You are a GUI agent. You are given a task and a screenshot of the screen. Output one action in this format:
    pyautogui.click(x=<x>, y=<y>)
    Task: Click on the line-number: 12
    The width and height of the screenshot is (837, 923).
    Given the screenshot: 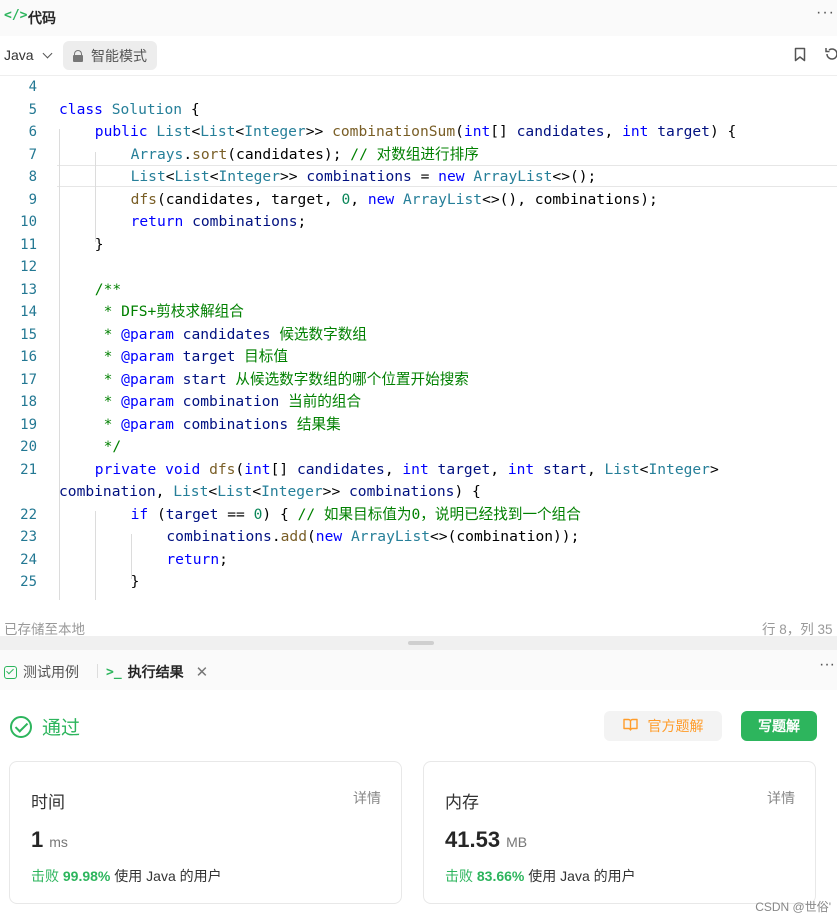 What is the action you would take?
    pyautogui.click(x=28, y=267)
    